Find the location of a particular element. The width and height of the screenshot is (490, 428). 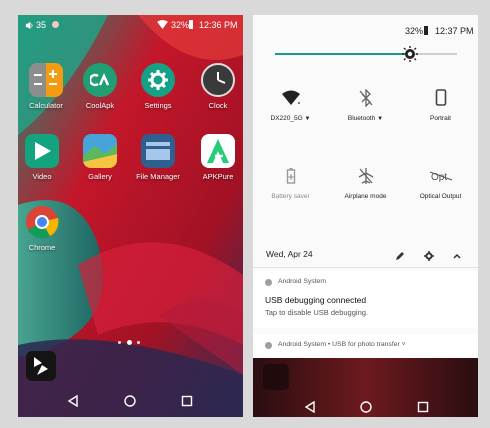

app-label: Calculator is located at coordinates (46, 105).